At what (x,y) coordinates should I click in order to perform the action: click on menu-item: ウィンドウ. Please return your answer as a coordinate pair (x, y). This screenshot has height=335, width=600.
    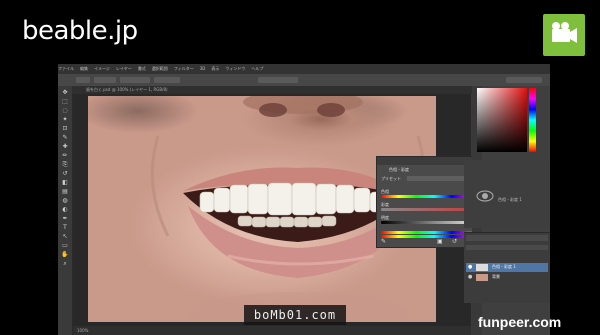
    Looking at the image, I should click on (235, 68).